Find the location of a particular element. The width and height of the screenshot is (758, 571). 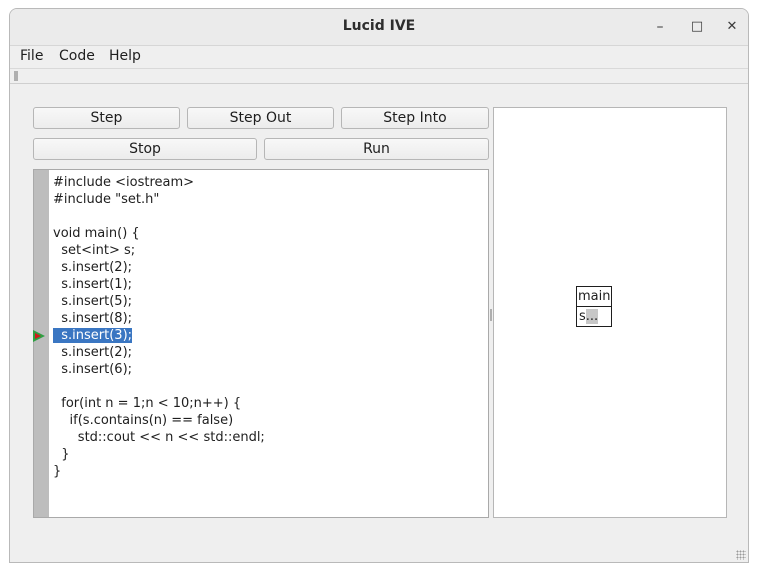

code-line: void main() { is located at coordinates (268, 233).